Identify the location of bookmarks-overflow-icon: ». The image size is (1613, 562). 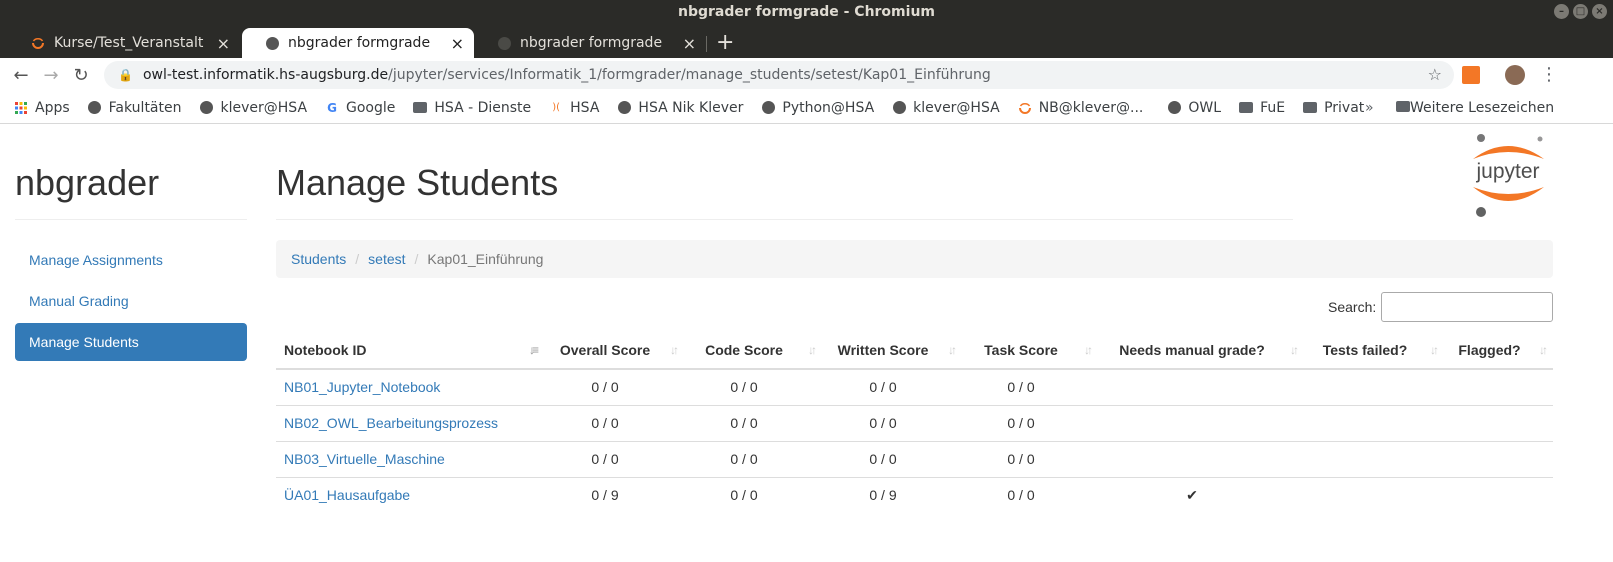
(1369, 108).